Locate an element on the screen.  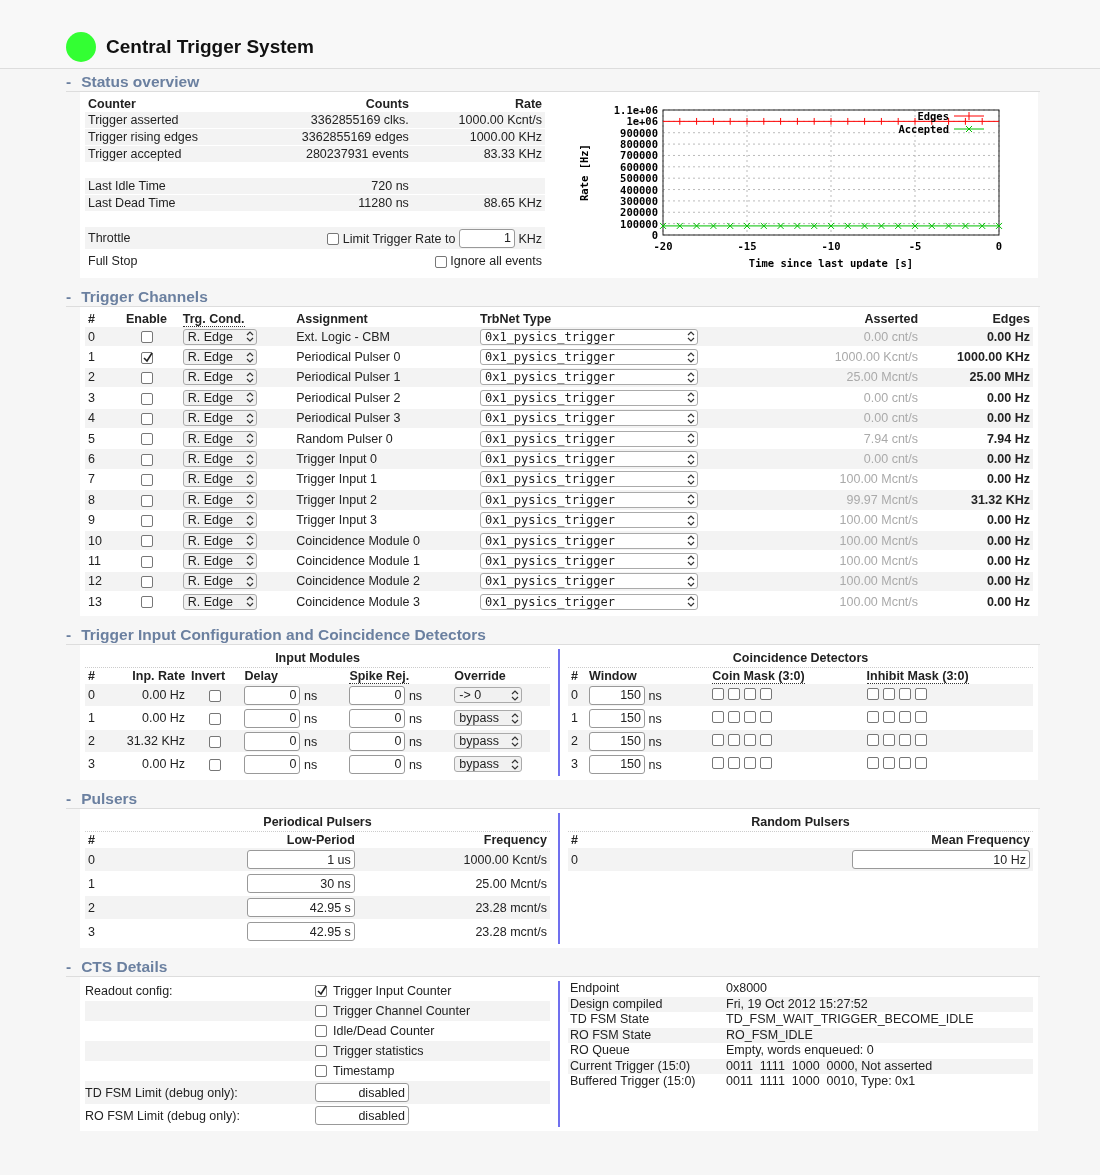
number-field: 150 is located at coordinates (617, 764).